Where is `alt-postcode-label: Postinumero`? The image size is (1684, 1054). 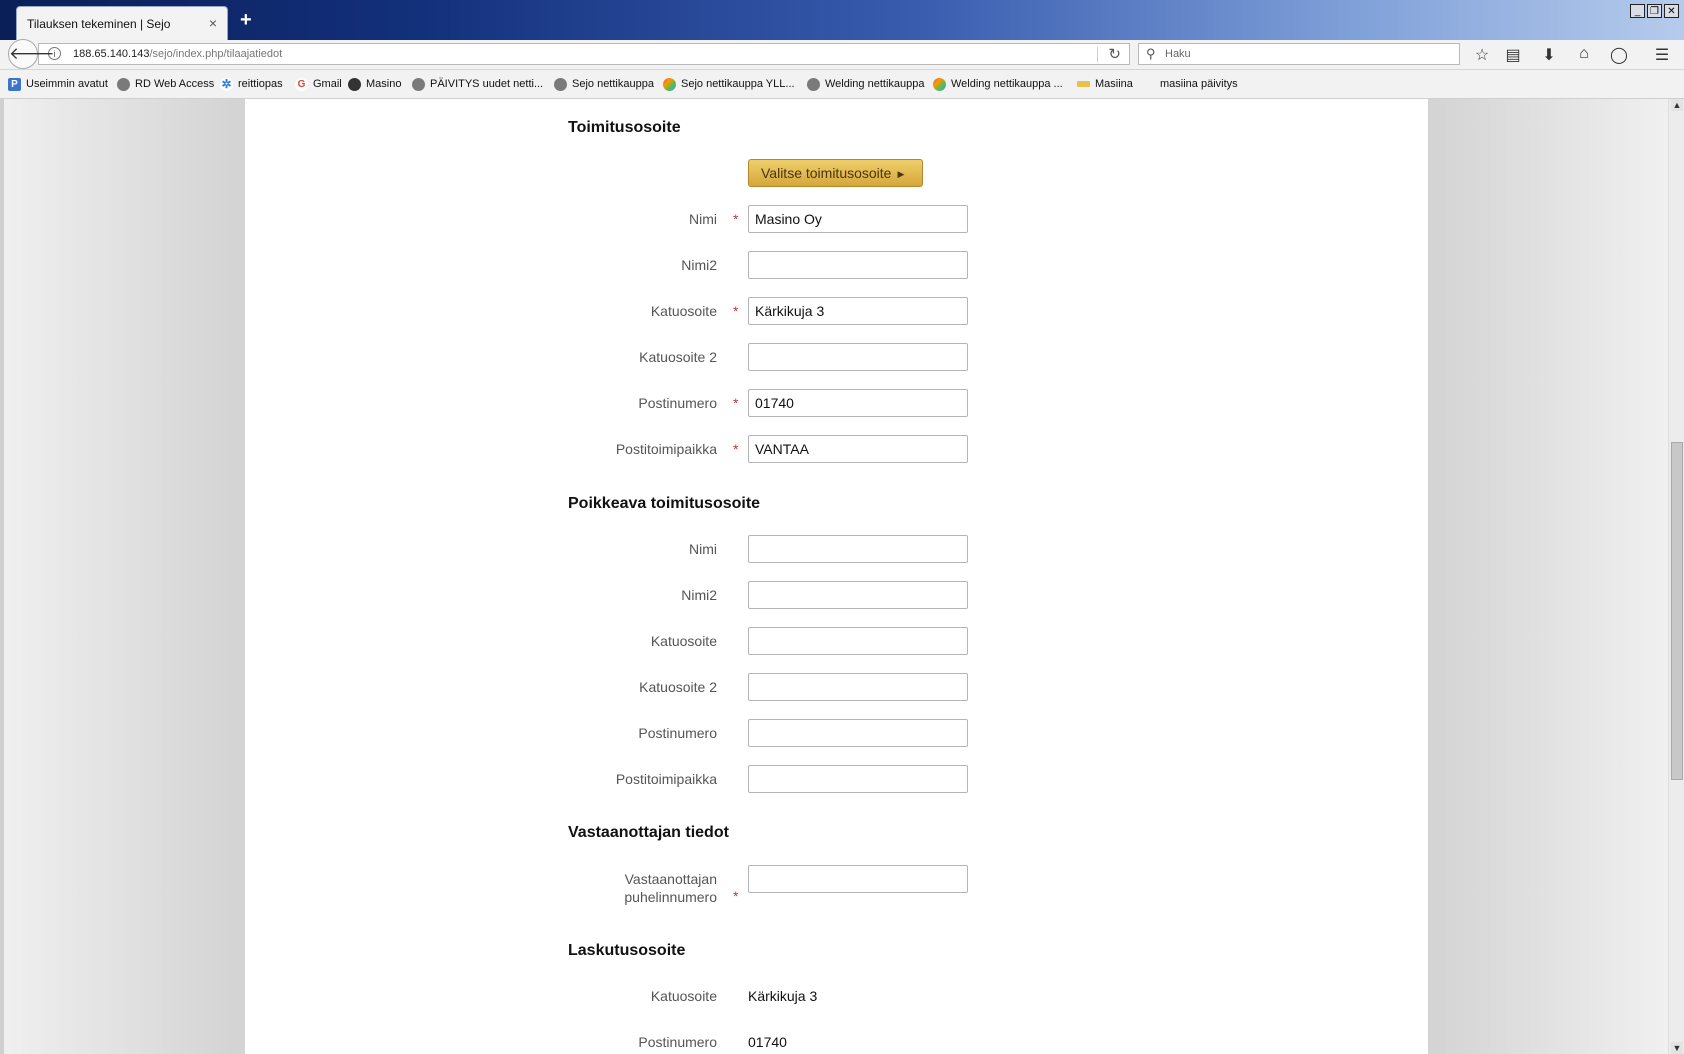 alt-postcode-label: Postinumero is located at coordinates (677, 733).